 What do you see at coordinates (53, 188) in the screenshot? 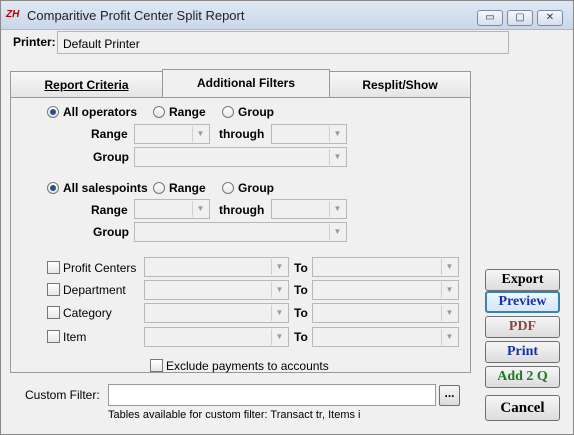
I see `all-salespoints-radio` at bounding box center [53, 188].